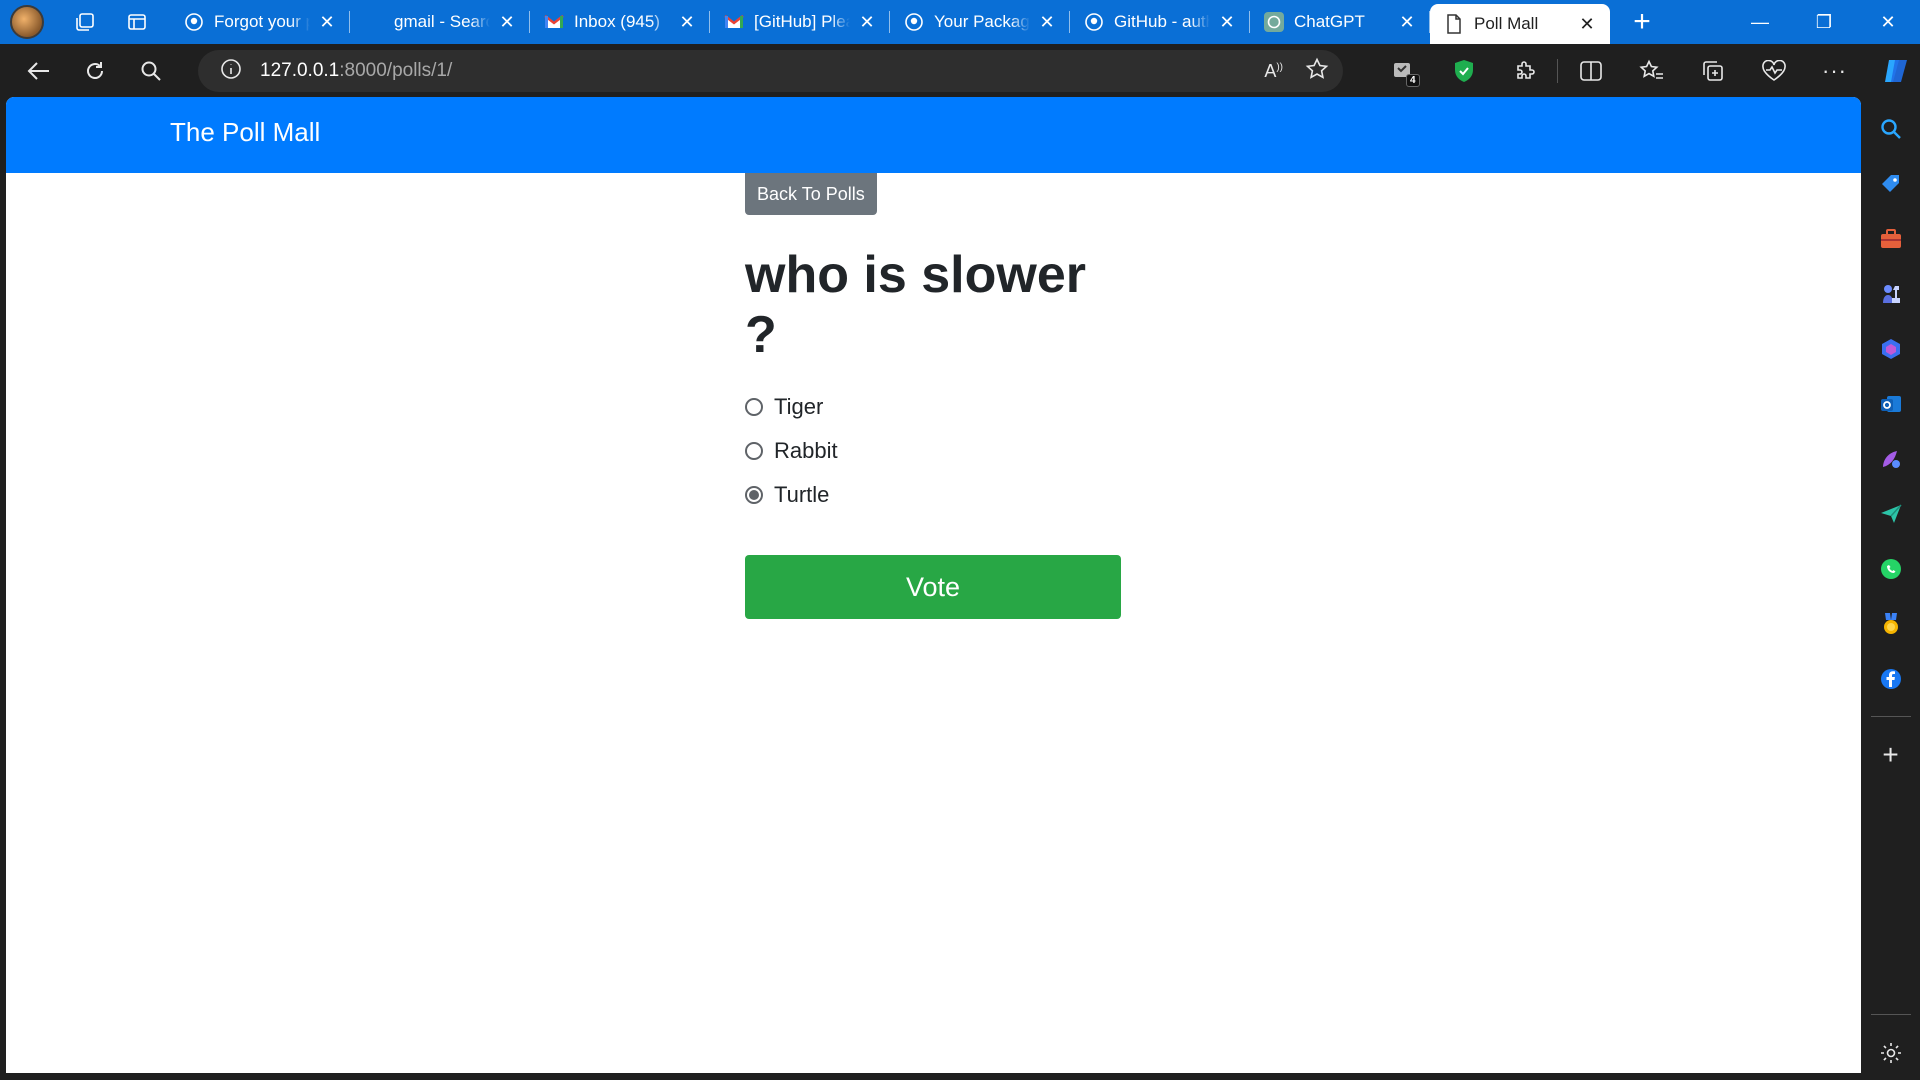  I want to click on tab-title: GitHub - auth, so click(1162, 21).